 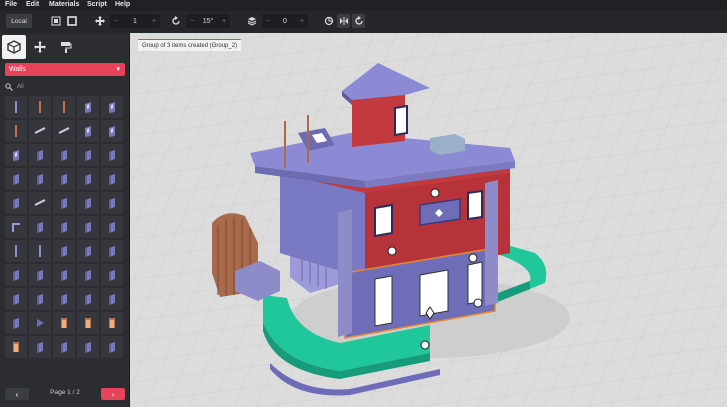 I want to click on category-dropdown: Walls ▾, so click(x=65, y=69).